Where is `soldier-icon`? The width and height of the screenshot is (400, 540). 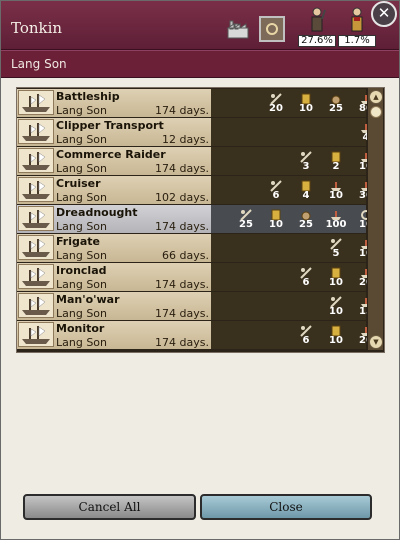 soldier-icon is located at coordinates (318, 19).